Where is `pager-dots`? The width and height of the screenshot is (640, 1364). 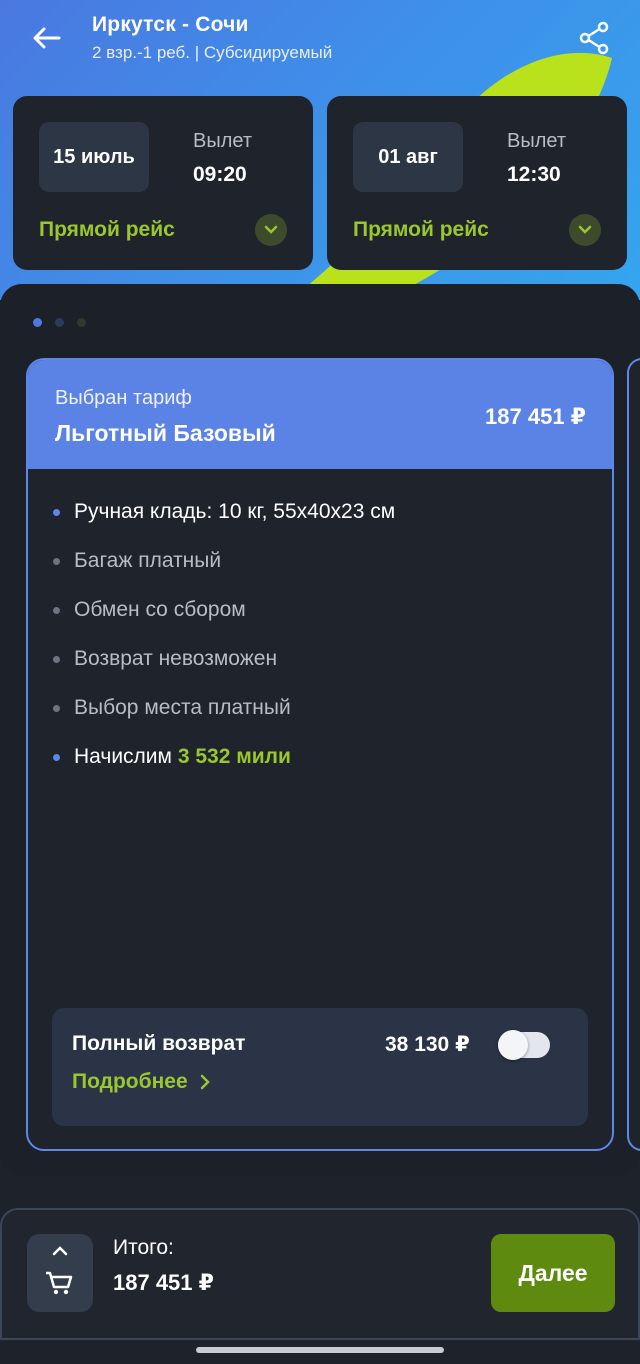
pager-dots is located at coordinates (59, 322).